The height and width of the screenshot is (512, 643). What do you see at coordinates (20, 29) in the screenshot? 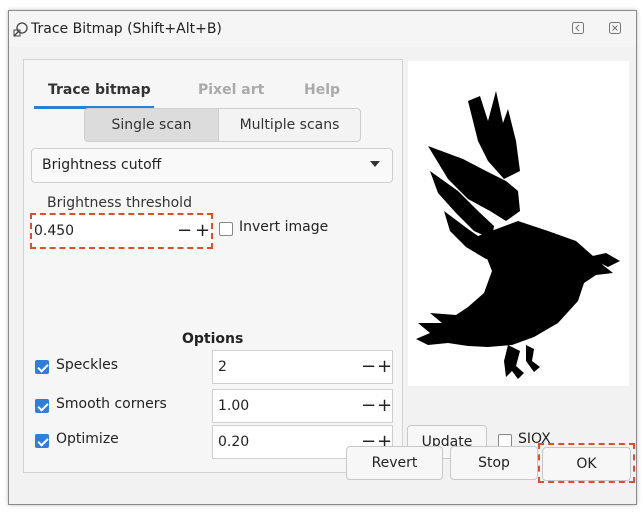
I see `trace-bitmap-icon` at bounding box center [20, 29].